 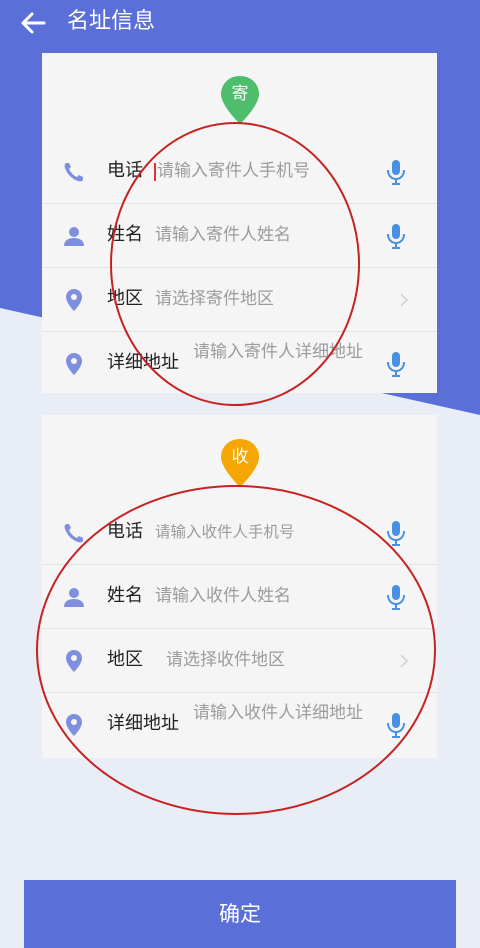 I want to click on receiver-region-select: 请选择收件地区, so click(x=225, y=660).